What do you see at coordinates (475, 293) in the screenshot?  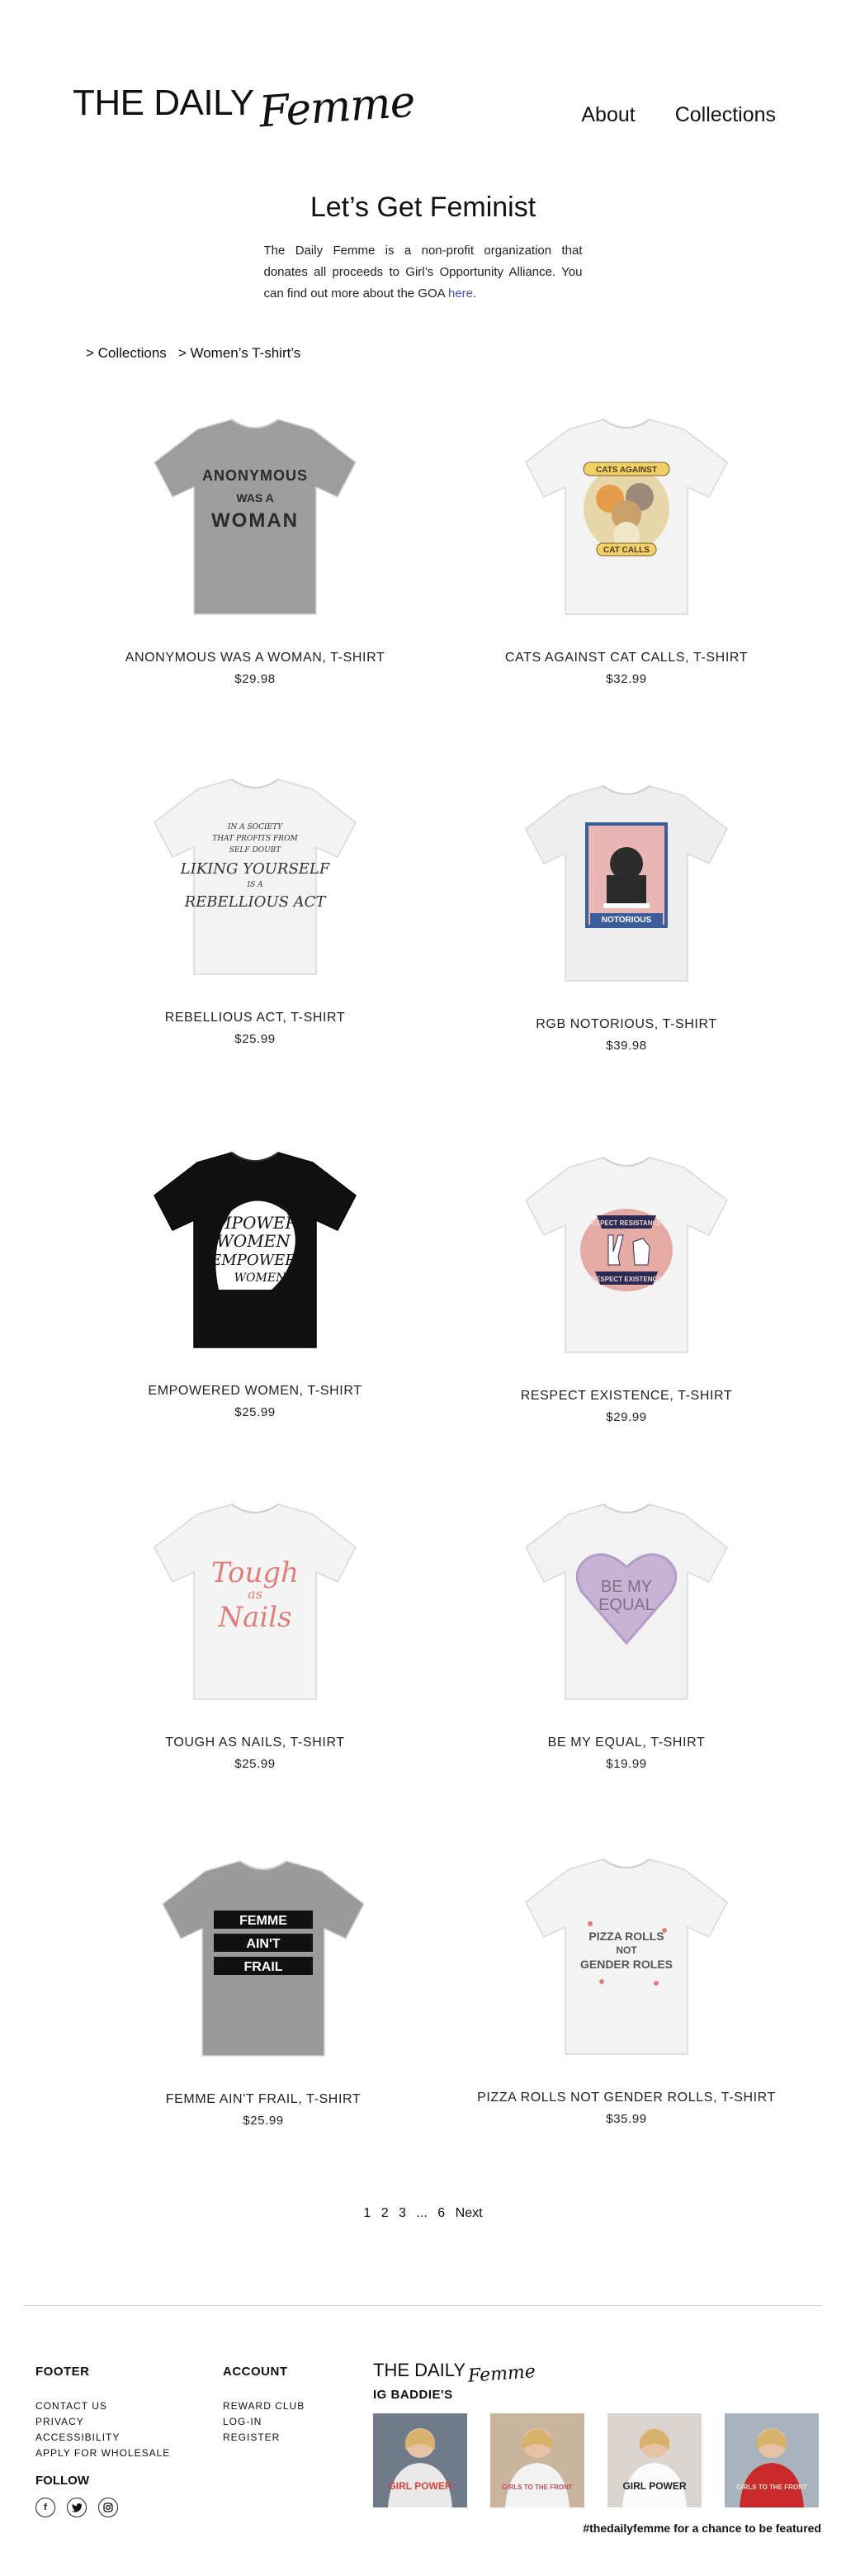 I see `intro-period: .` at bounding box center [475, 293].